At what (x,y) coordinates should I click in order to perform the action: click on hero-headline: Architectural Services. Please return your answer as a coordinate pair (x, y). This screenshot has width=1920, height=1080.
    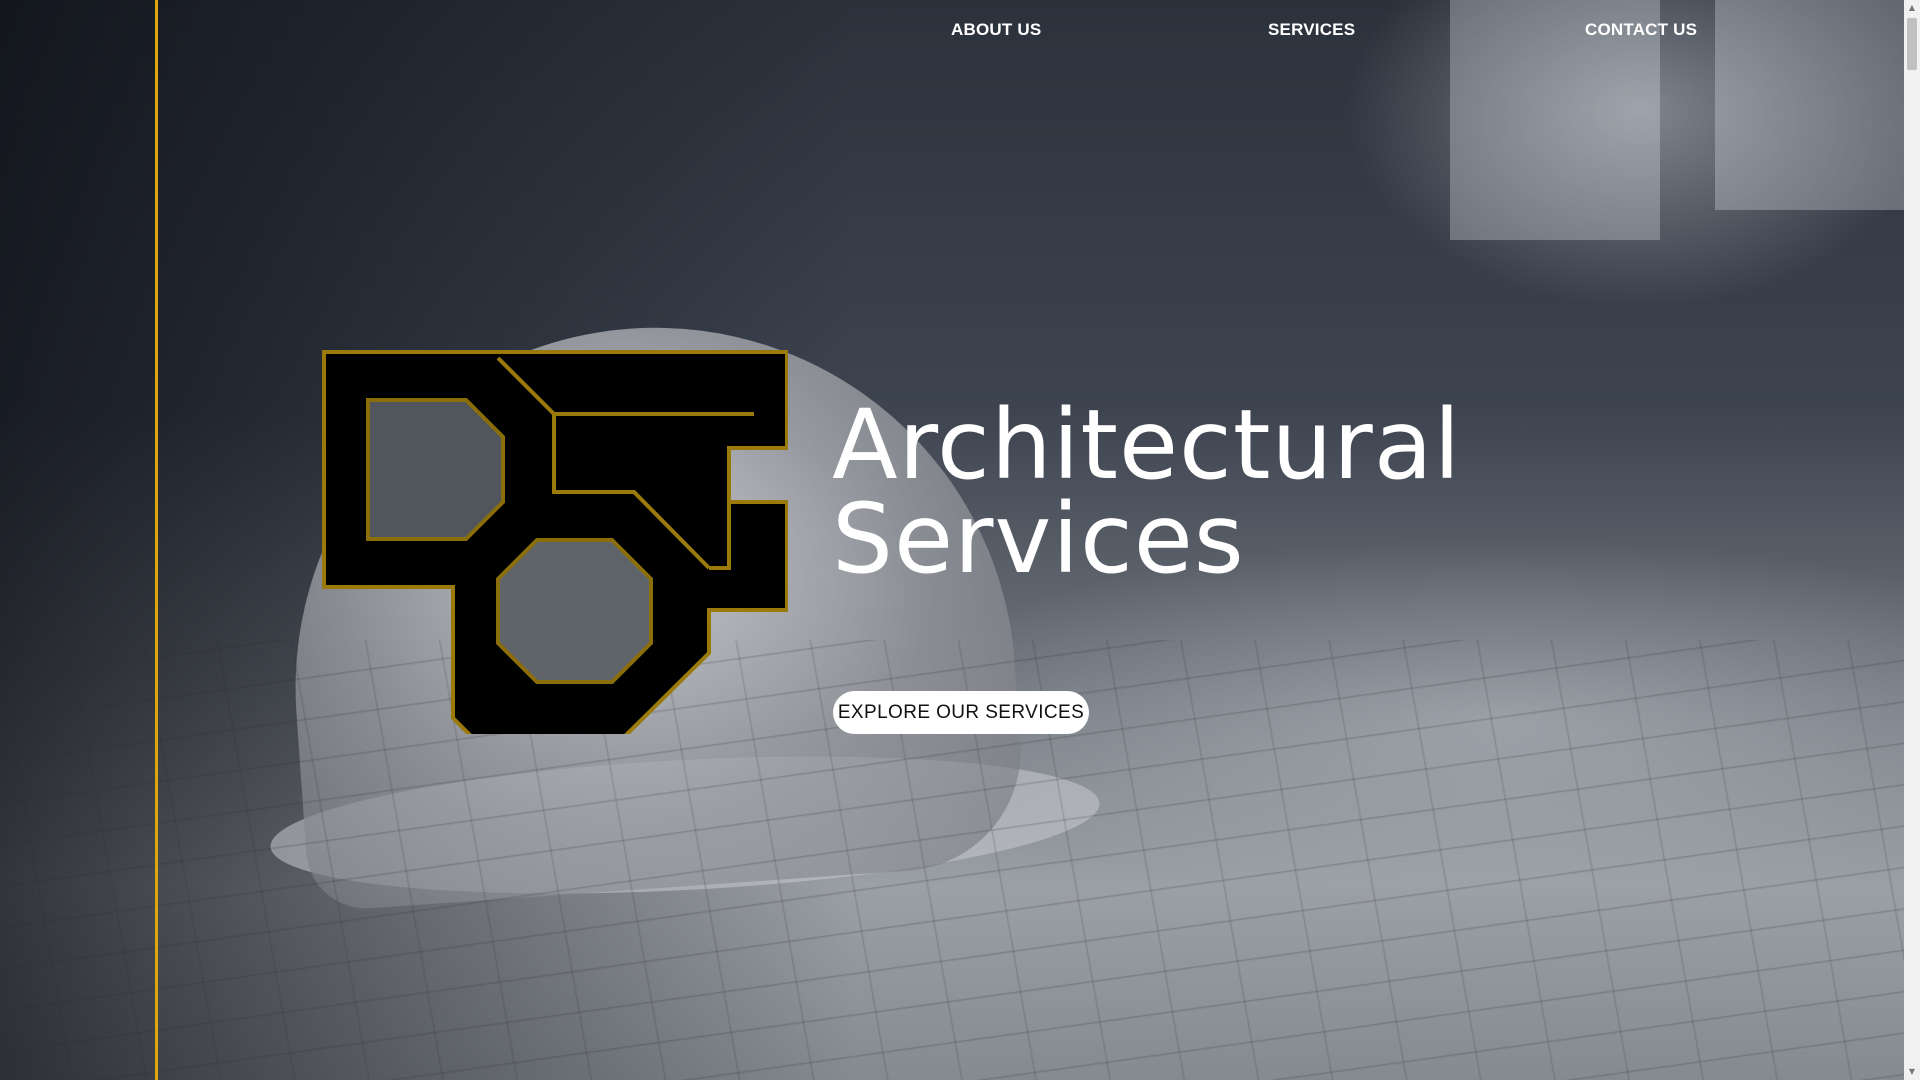
    Looking at the image, I should click on (1147, 492).